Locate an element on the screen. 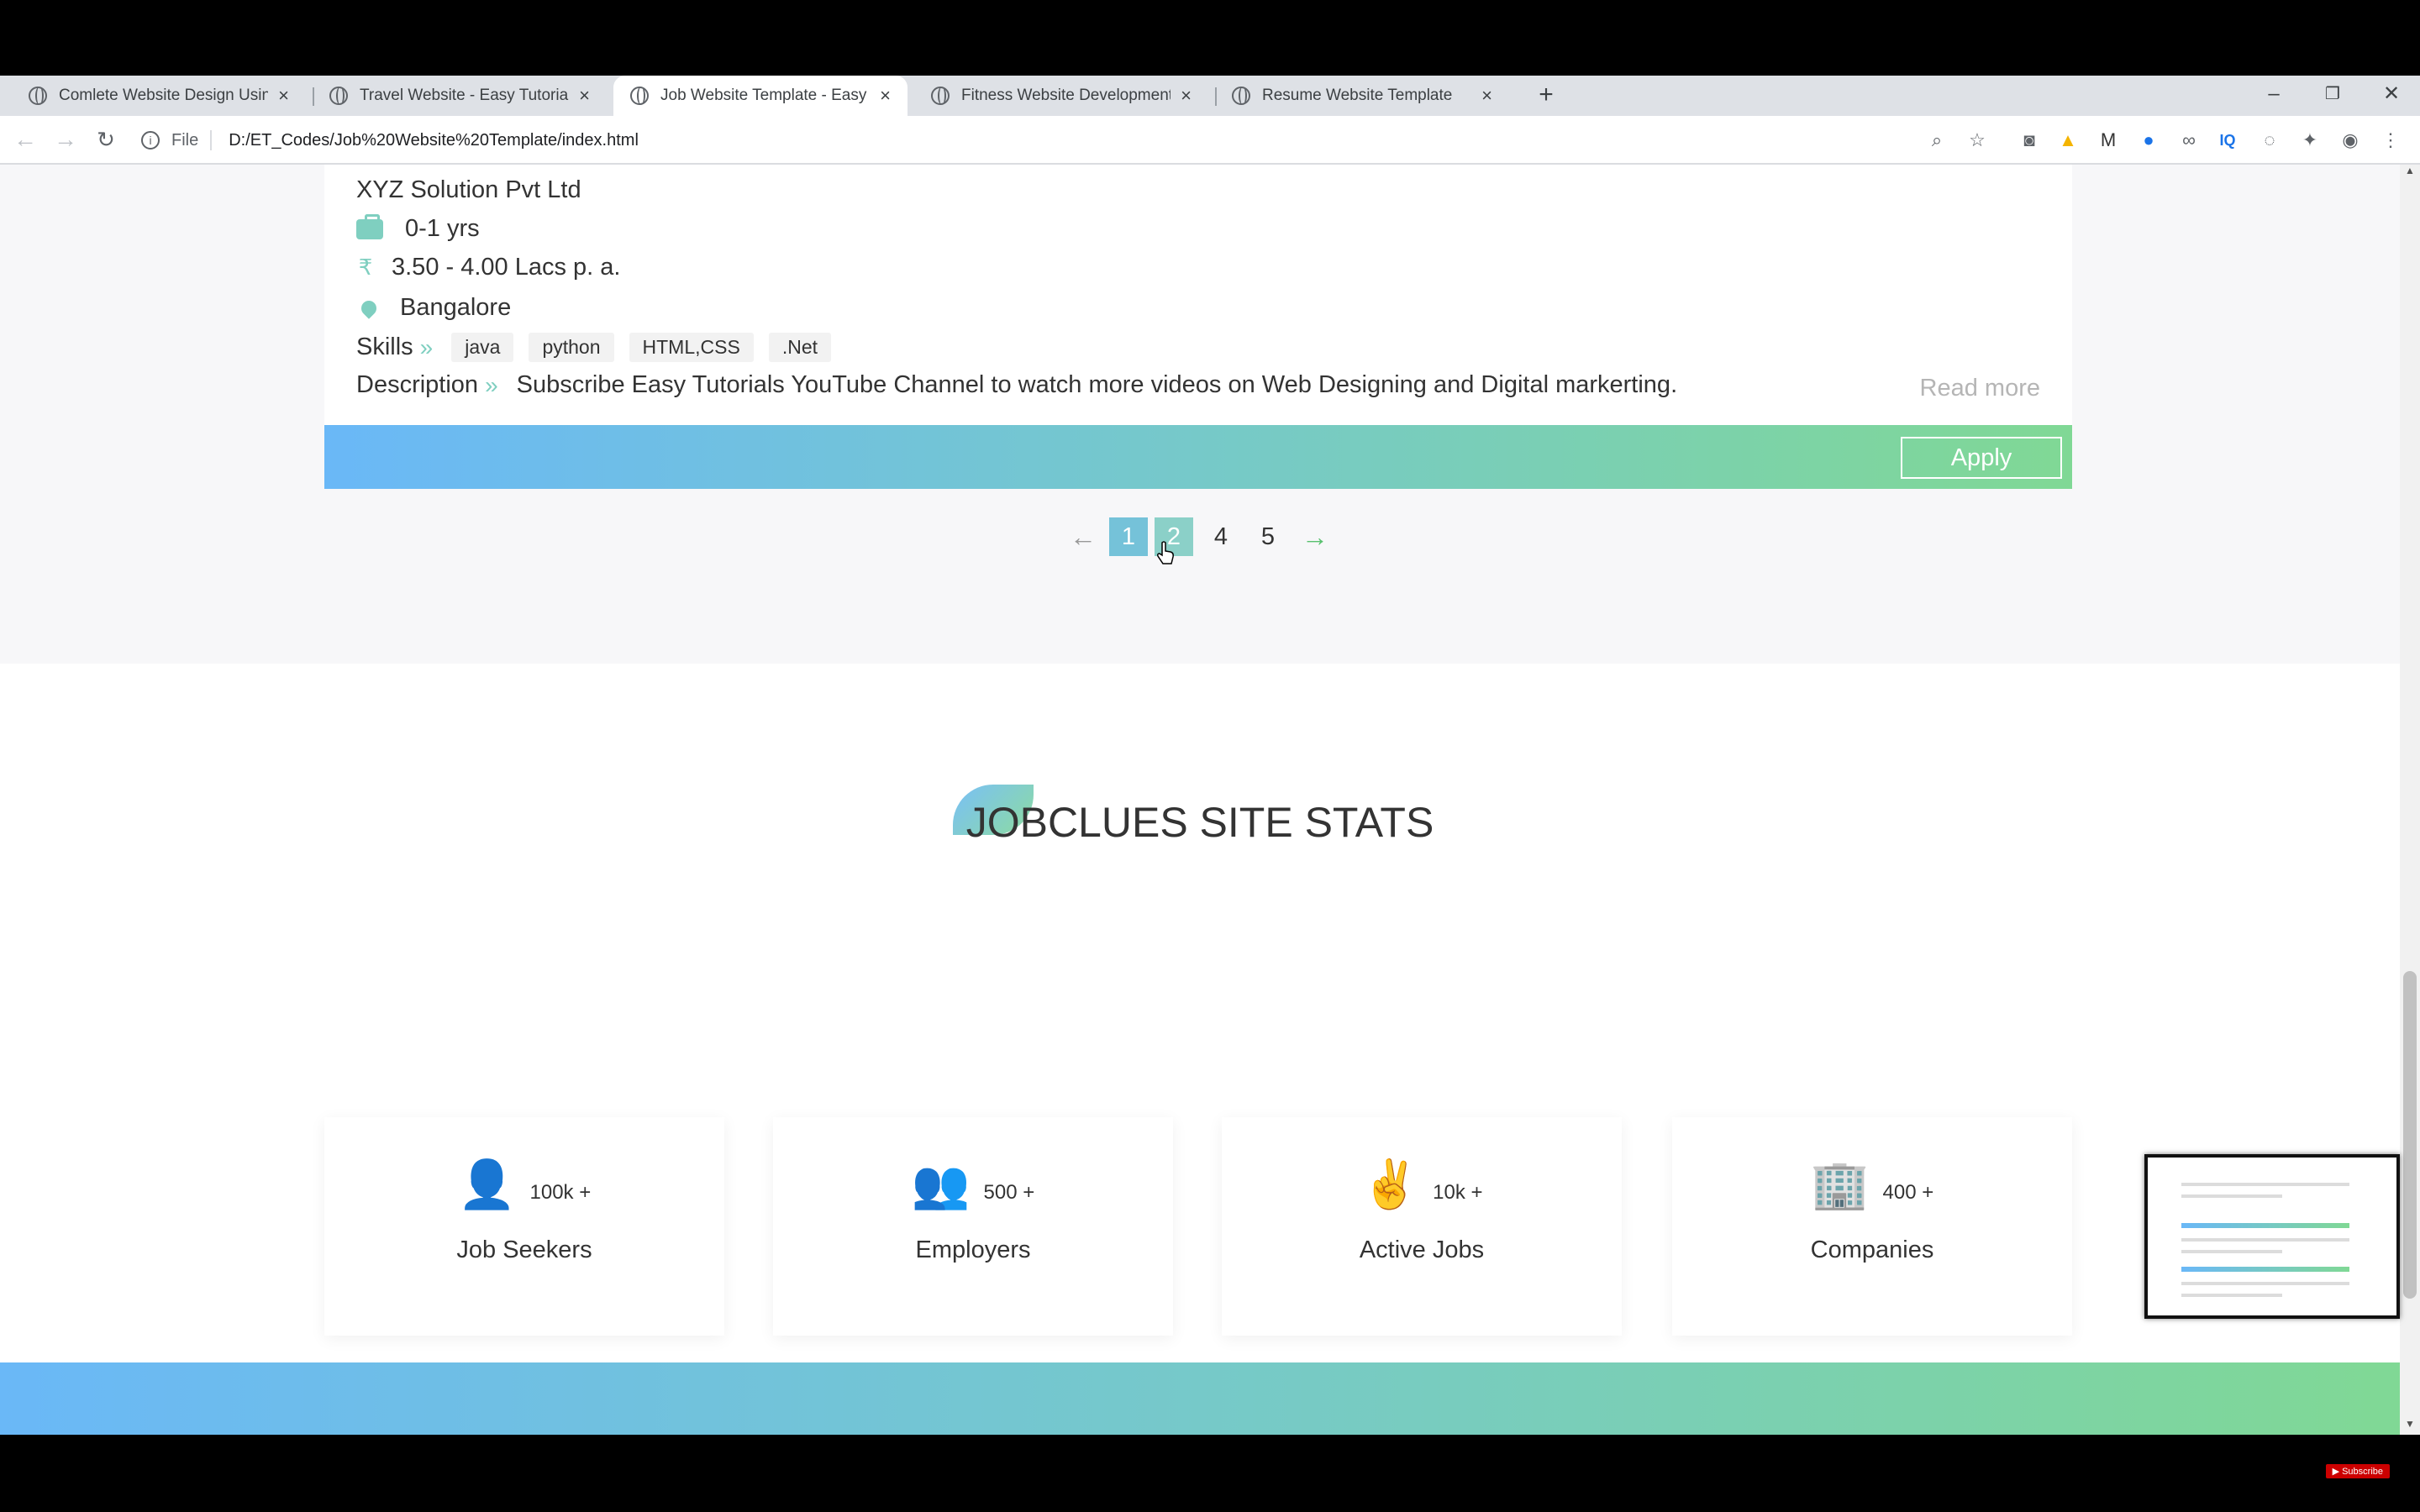 The width and height of the screenshot is (2420, 1512). close-window-button: ✕ is located at coordinates (2391, 96).